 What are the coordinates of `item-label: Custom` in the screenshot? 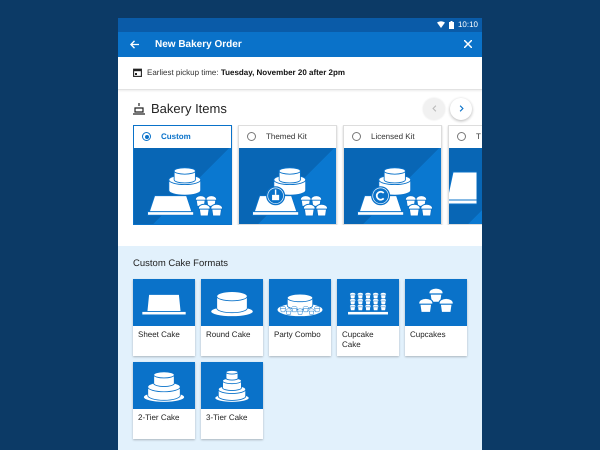 It's located at (176, 136).